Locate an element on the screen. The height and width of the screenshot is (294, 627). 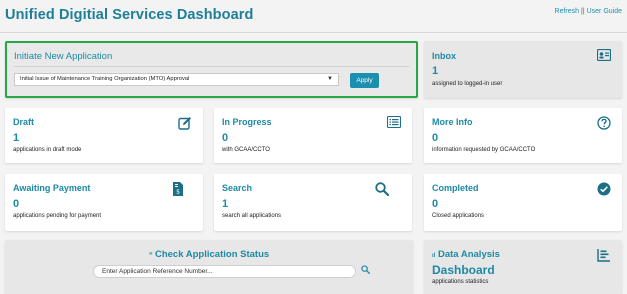
chart-small-icon: ıl is located at coordinates (434, 256).